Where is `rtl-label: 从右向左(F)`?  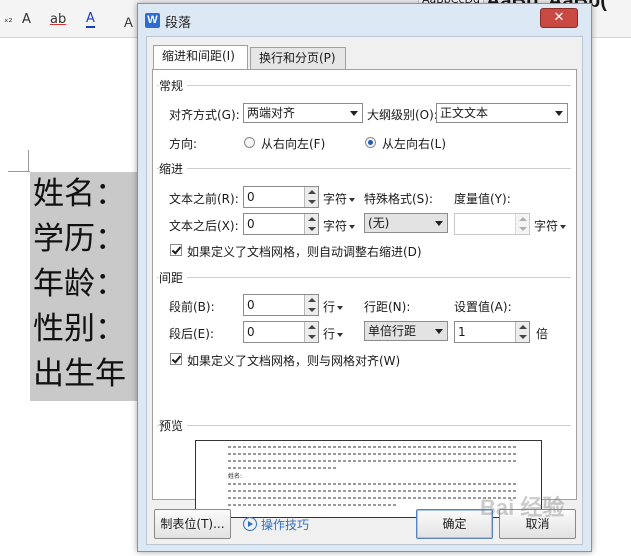
rtl-label: 从右向左(F) is located at coordinates (293, 143).